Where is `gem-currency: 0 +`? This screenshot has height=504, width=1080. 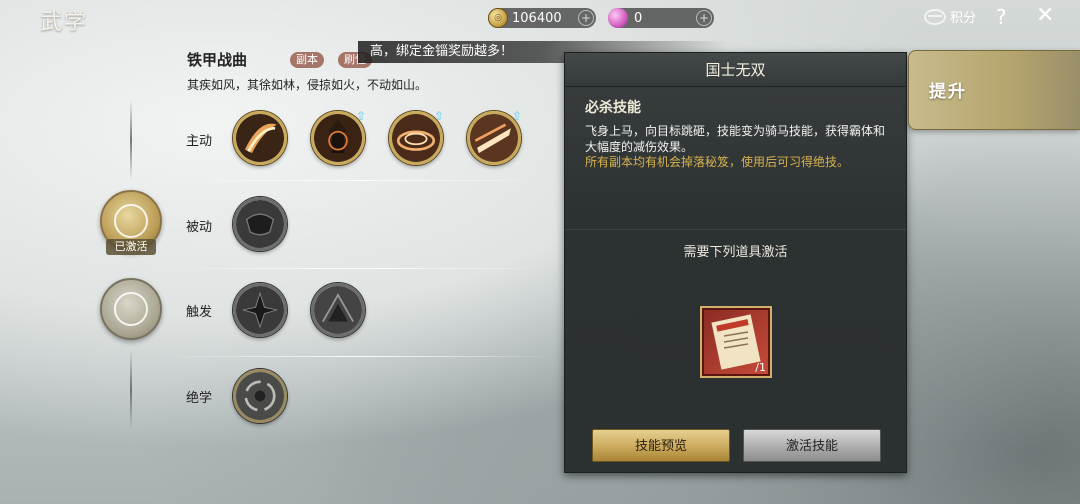 gem-currency: 0 + is located at coordinates (661, 18).